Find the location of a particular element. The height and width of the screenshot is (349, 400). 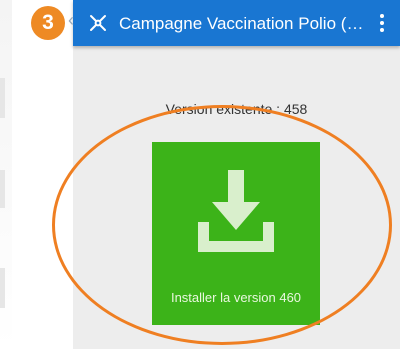

overflow-menu-icon is located at coordinates (382, 23).